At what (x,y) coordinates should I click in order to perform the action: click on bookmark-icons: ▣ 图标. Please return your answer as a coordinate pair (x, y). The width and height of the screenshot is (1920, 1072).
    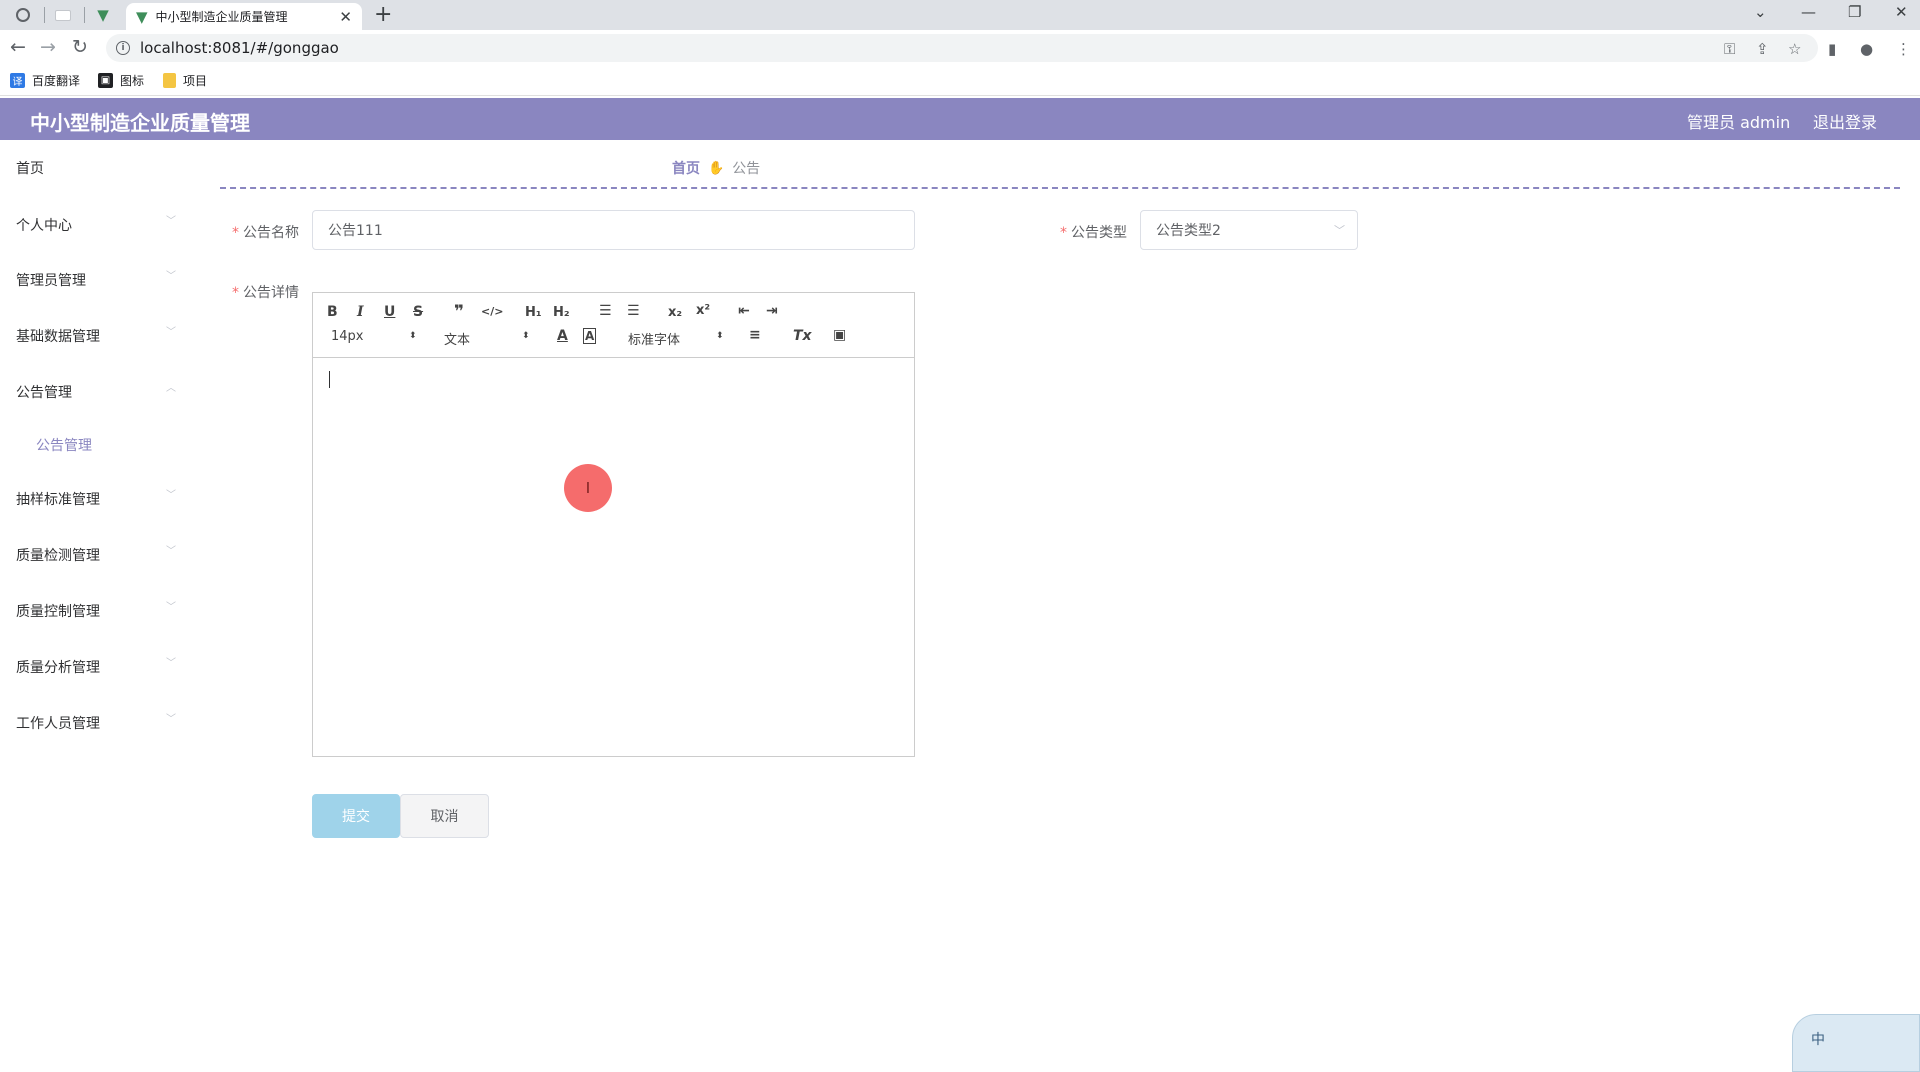
    Looking at the image, I should click on (121, 80).